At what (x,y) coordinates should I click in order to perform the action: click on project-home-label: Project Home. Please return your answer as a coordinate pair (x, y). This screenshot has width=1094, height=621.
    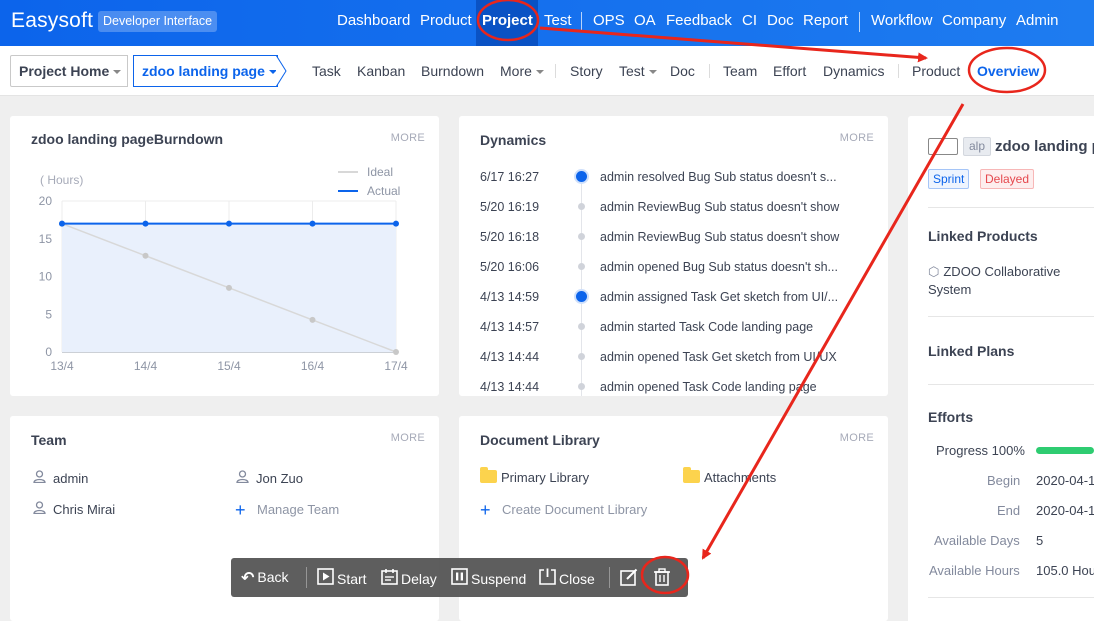
    Looking at the image, I should click on (64, 71).